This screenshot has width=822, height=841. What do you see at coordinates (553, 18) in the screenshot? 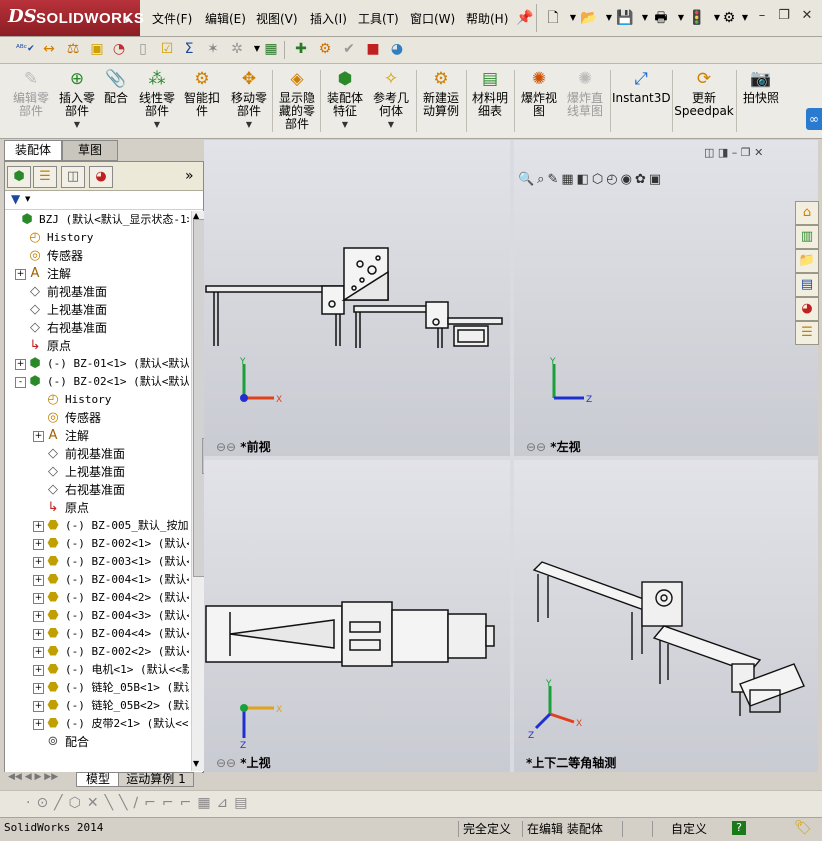
I see `new-document-icon: 🗋` at bounding box center [553, 18].